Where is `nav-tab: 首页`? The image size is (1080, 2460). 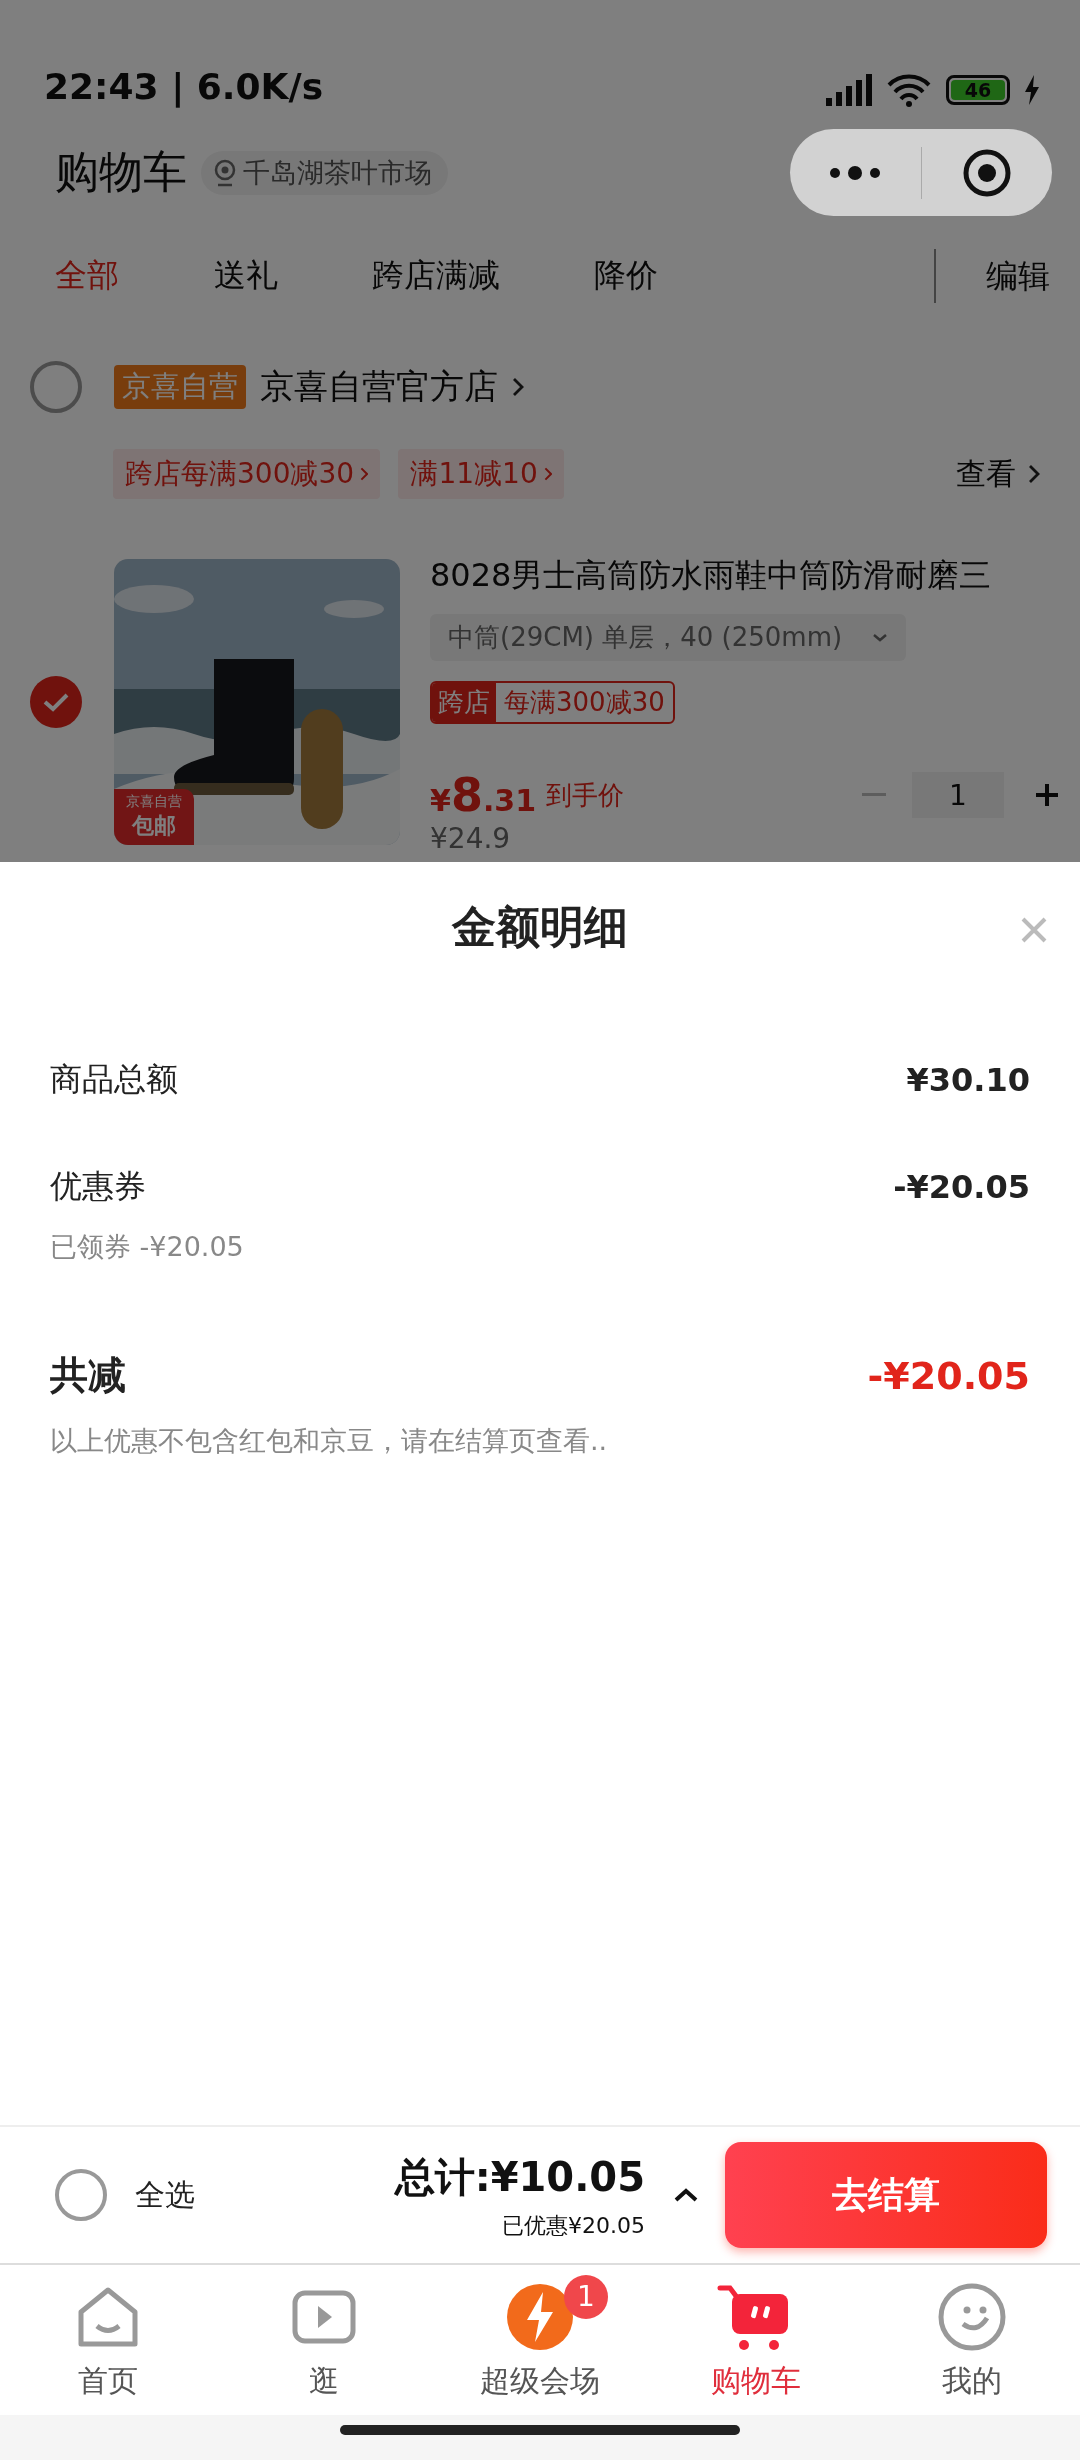 nav-tab: 首页 is located at coordinates (108, 2340).